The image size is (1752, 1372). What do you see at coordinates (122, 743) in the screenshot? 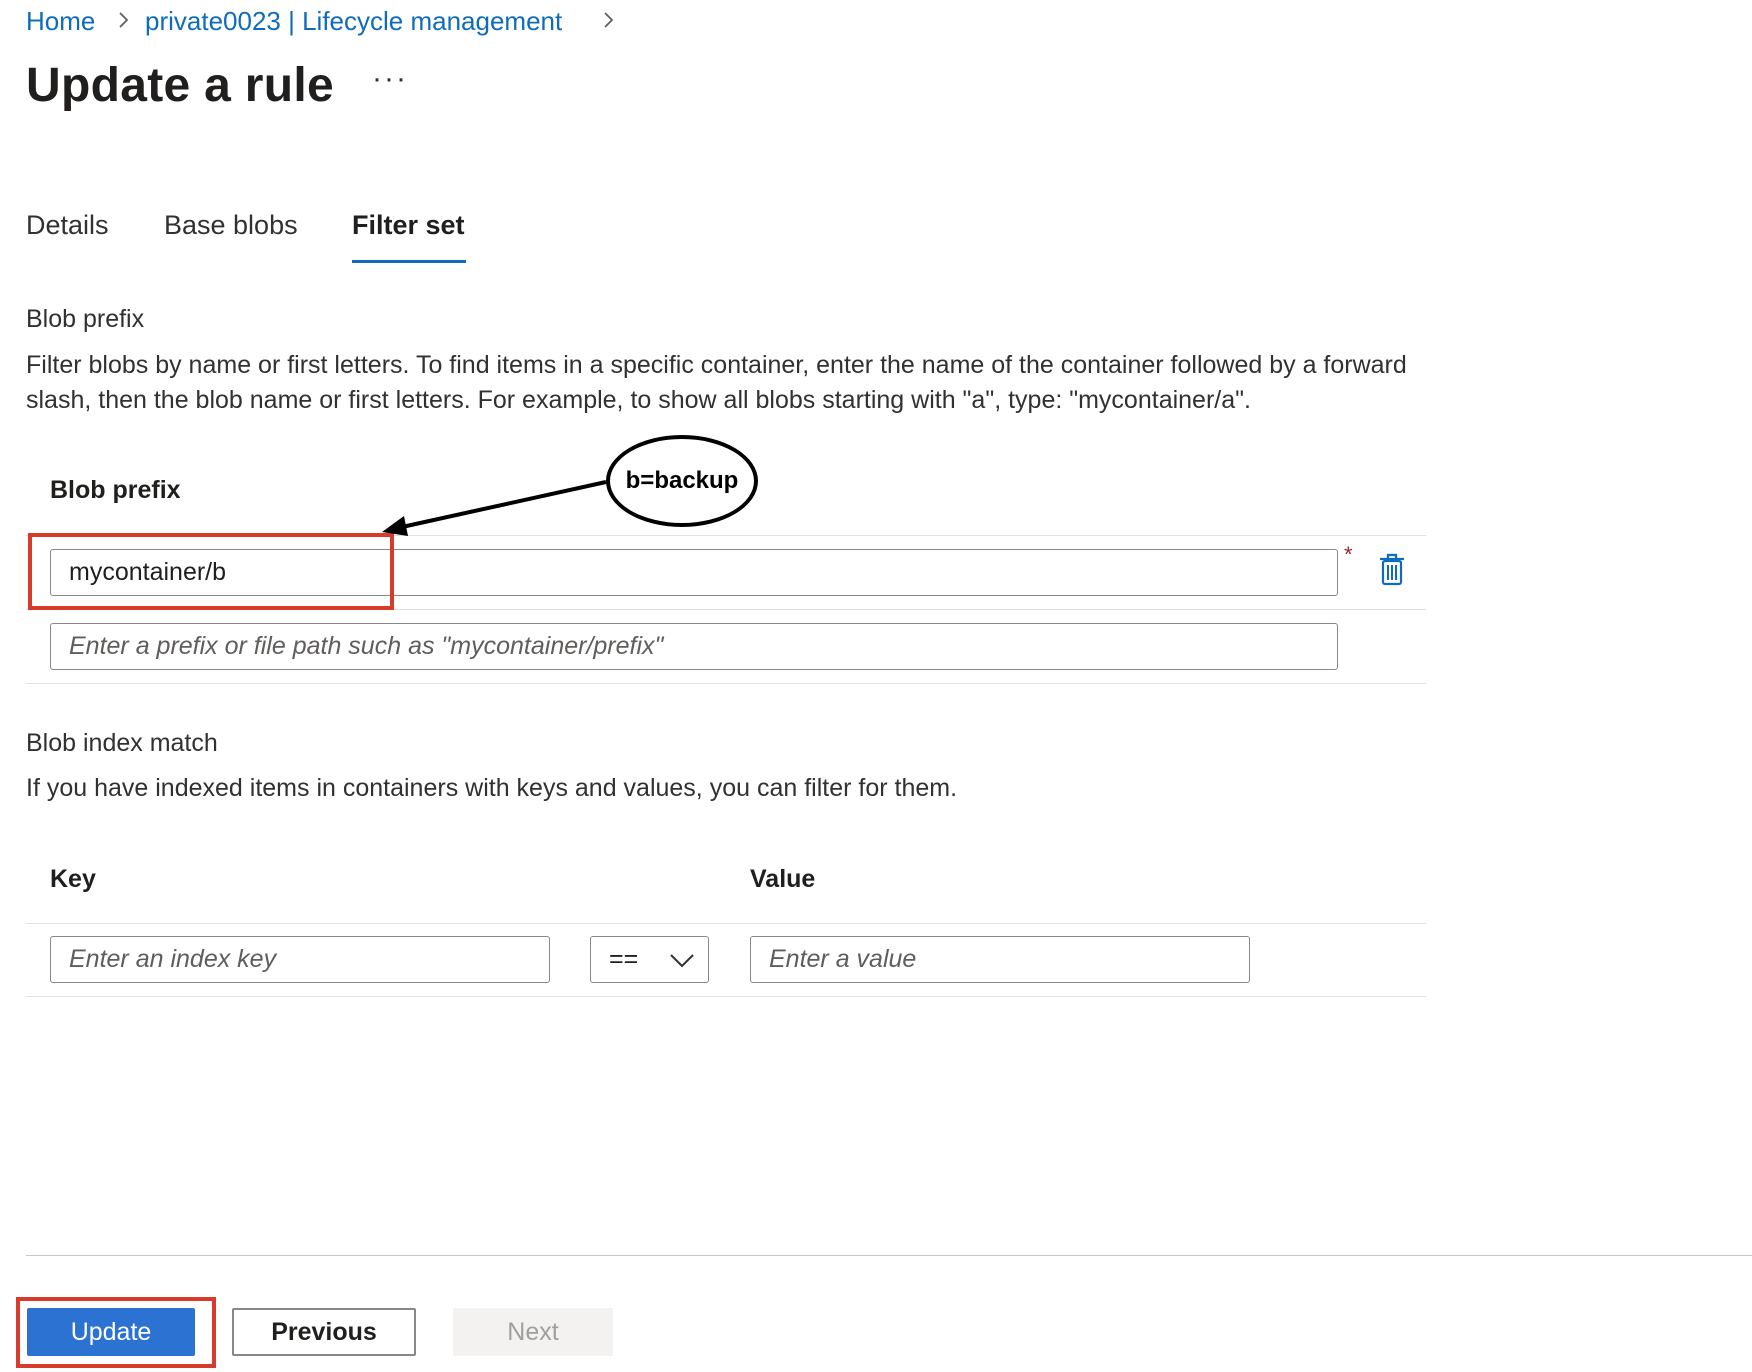
I see `blob-index-heading: Blob index match` at bounding box center [122, 743].